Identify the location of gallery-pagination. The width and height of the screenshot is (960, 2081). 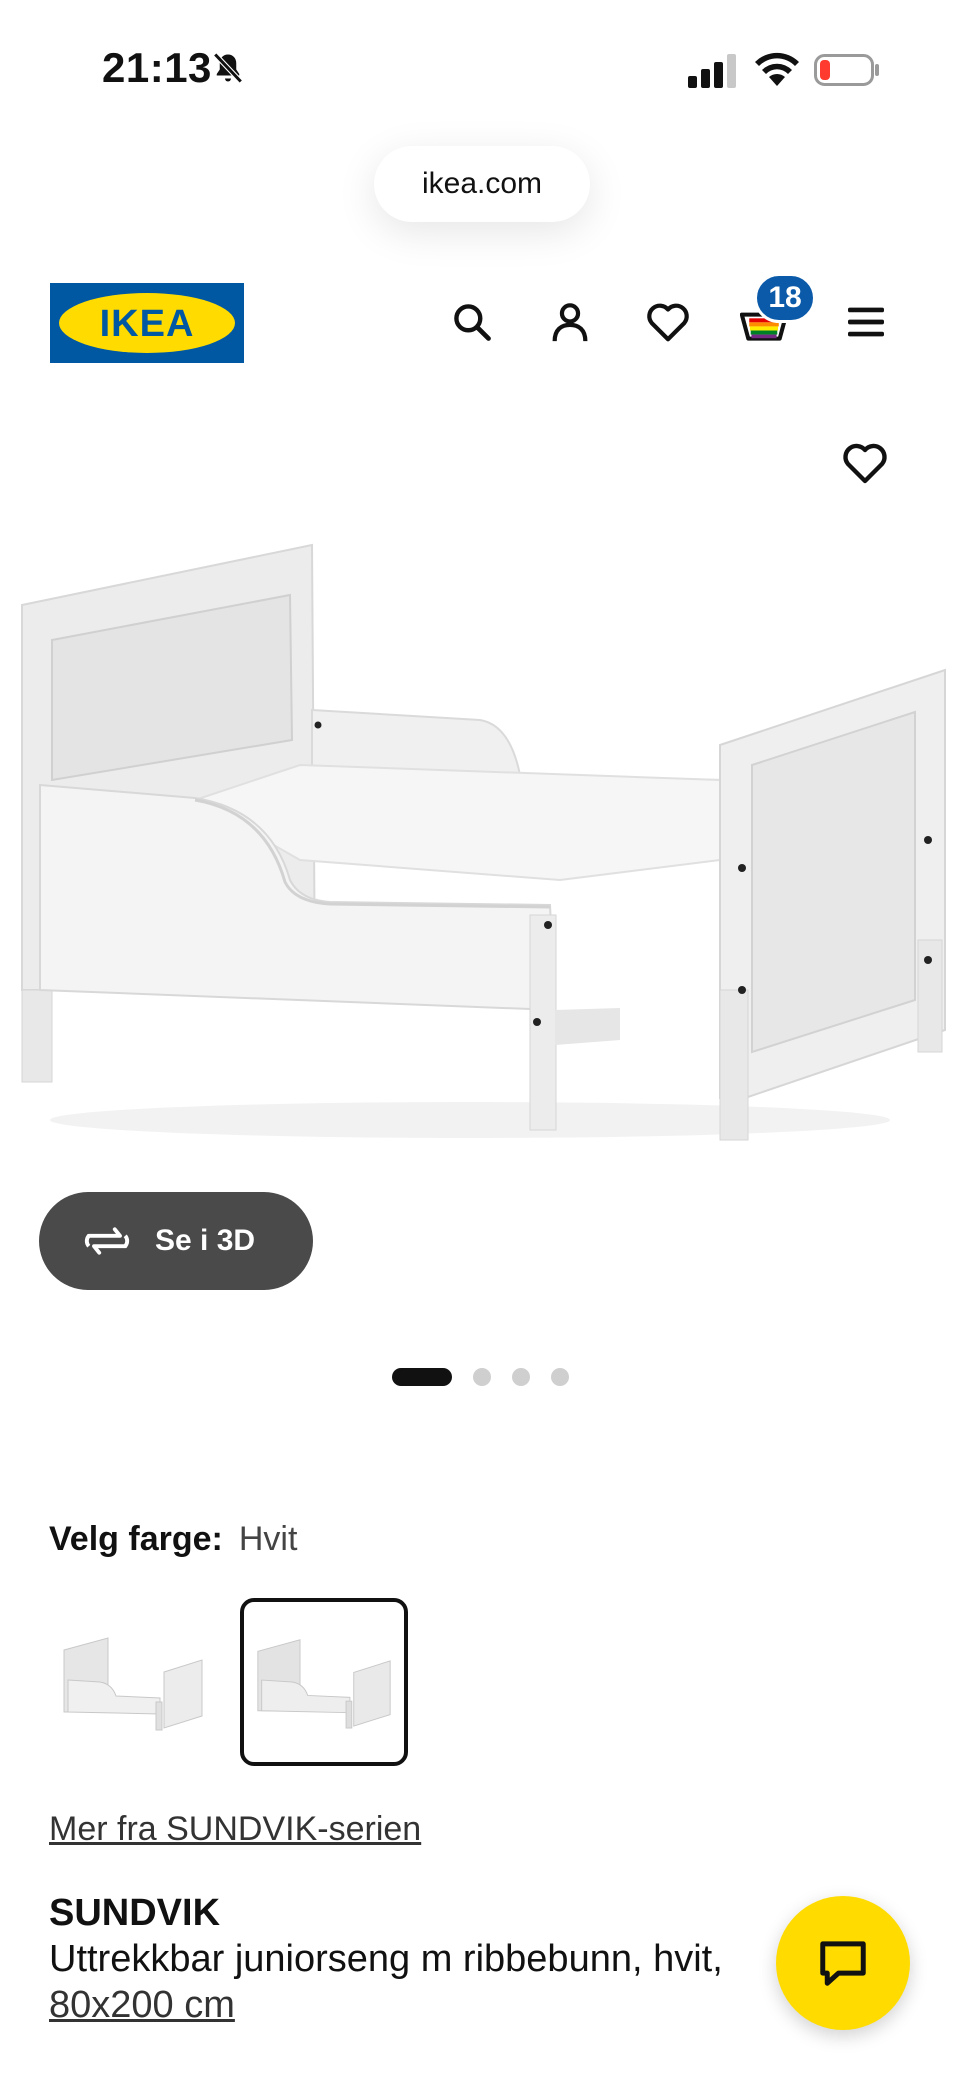
(491, 1377).